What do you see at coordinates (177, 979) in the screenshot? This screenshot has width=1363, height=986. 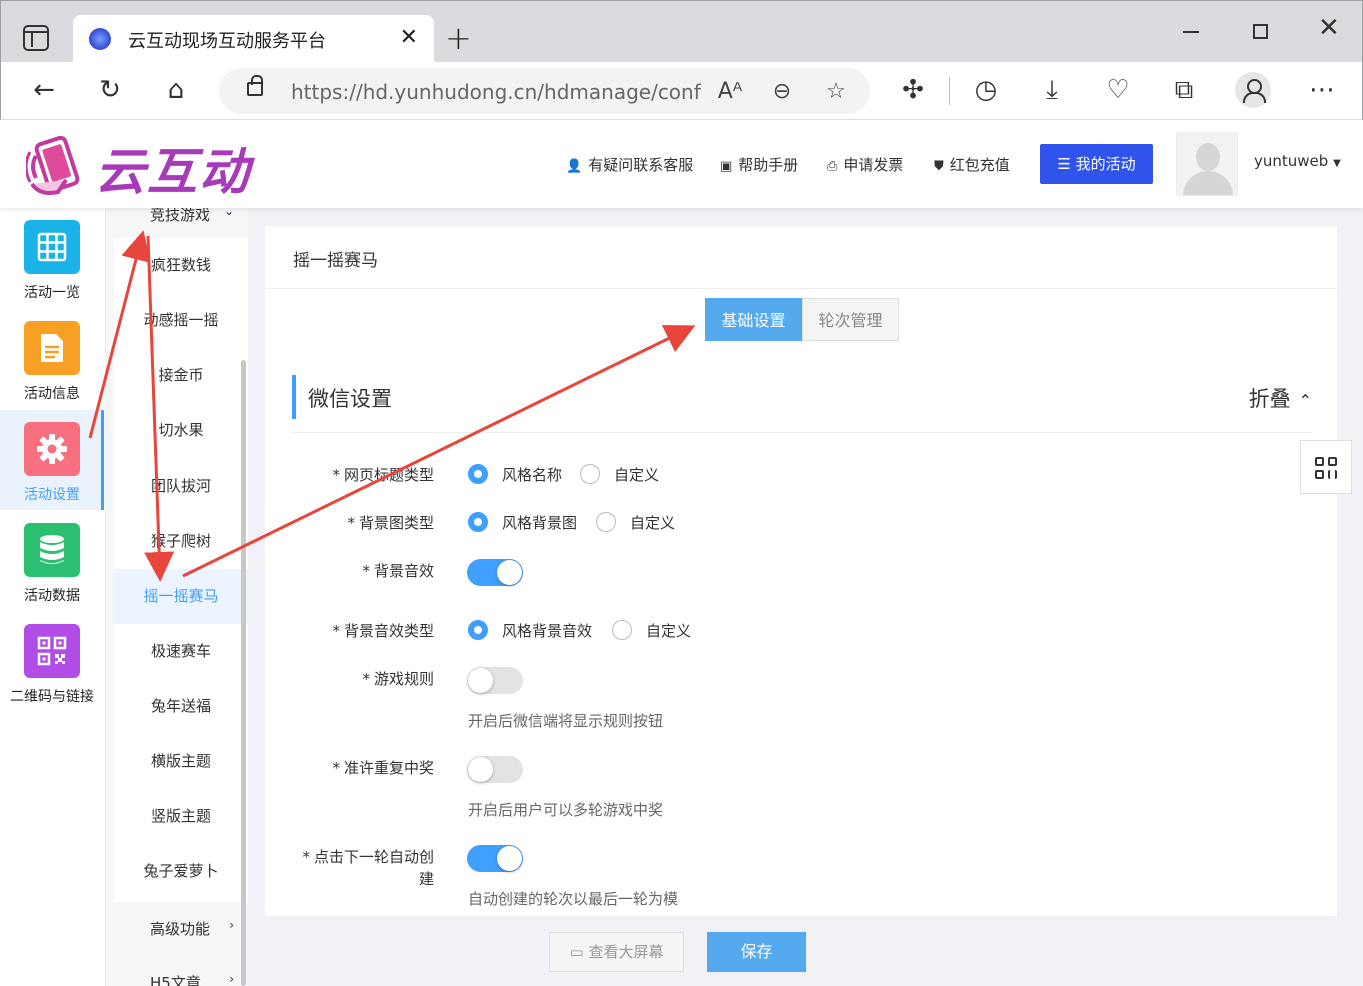 I see `submenu-group-h5: H5文章 ›` at bounding box center [177, 979].